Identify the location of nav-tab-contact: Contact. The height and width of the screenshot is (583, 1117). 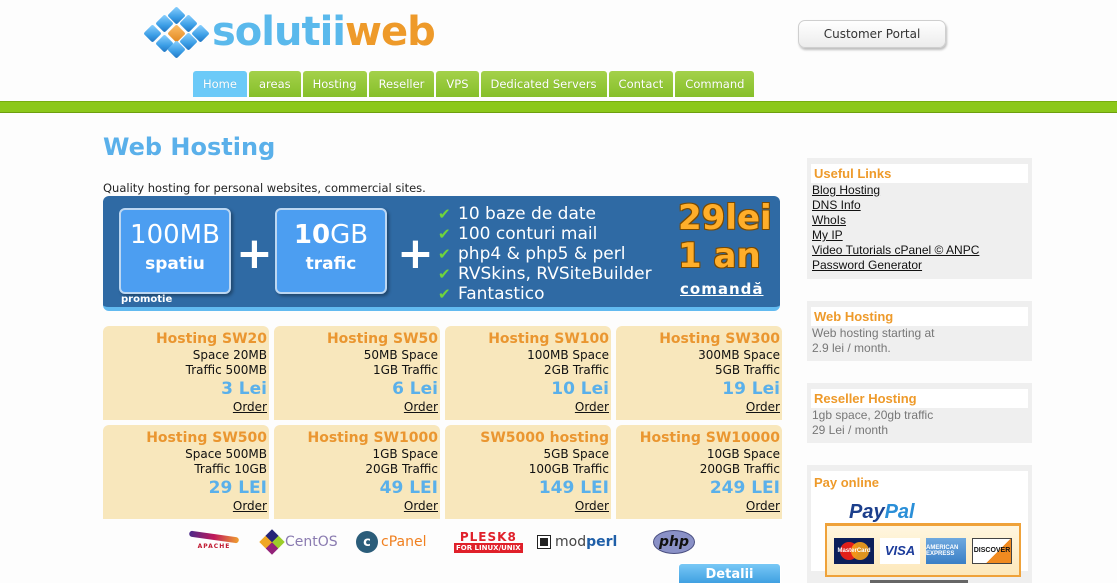
(641, 84).